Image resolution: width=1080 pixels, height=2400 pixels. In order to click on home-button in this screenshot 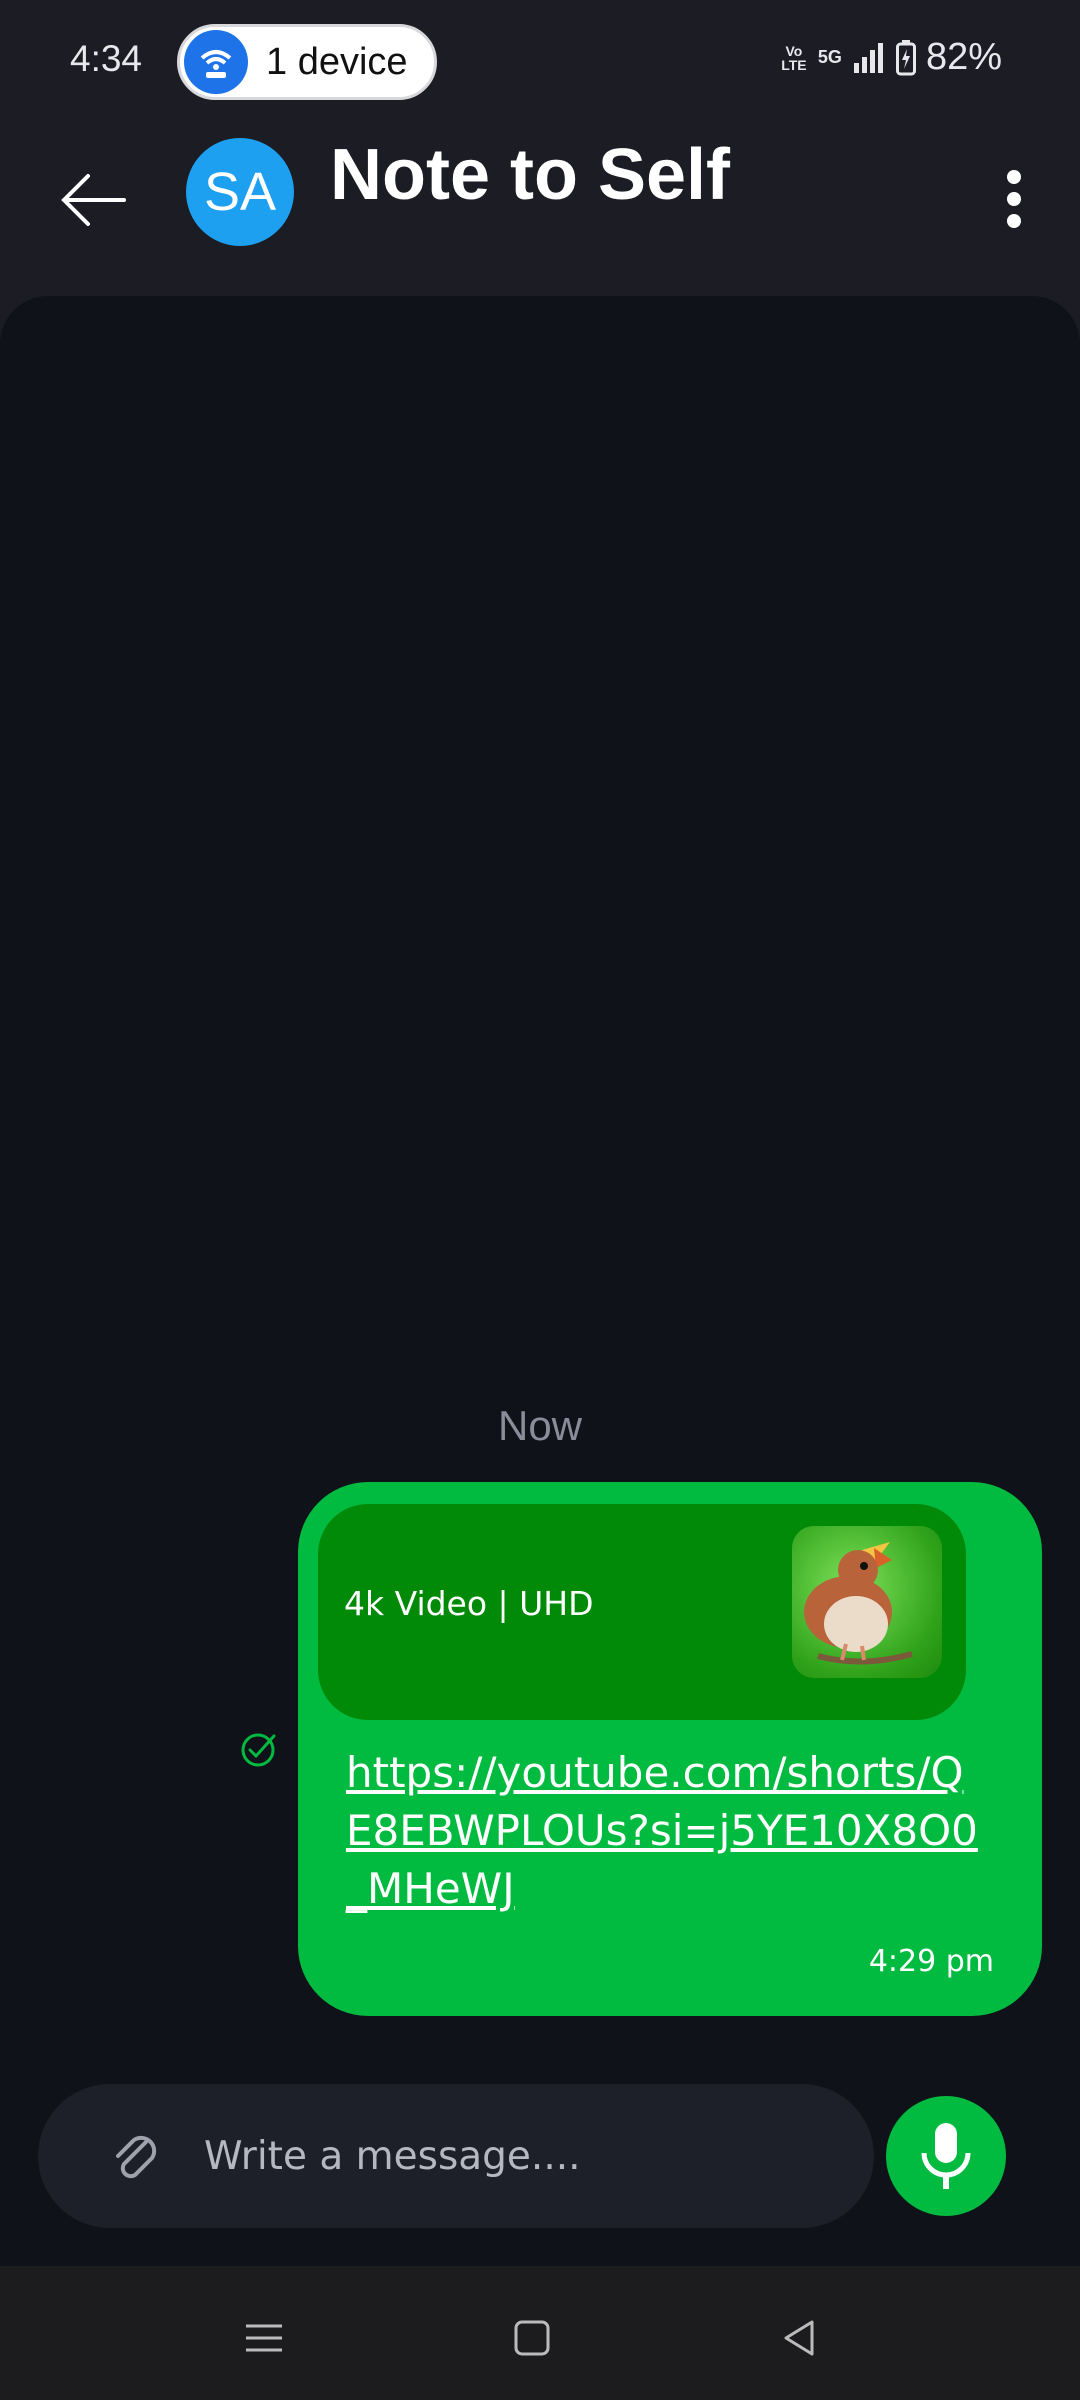, I will do `click(532, 2338)`.